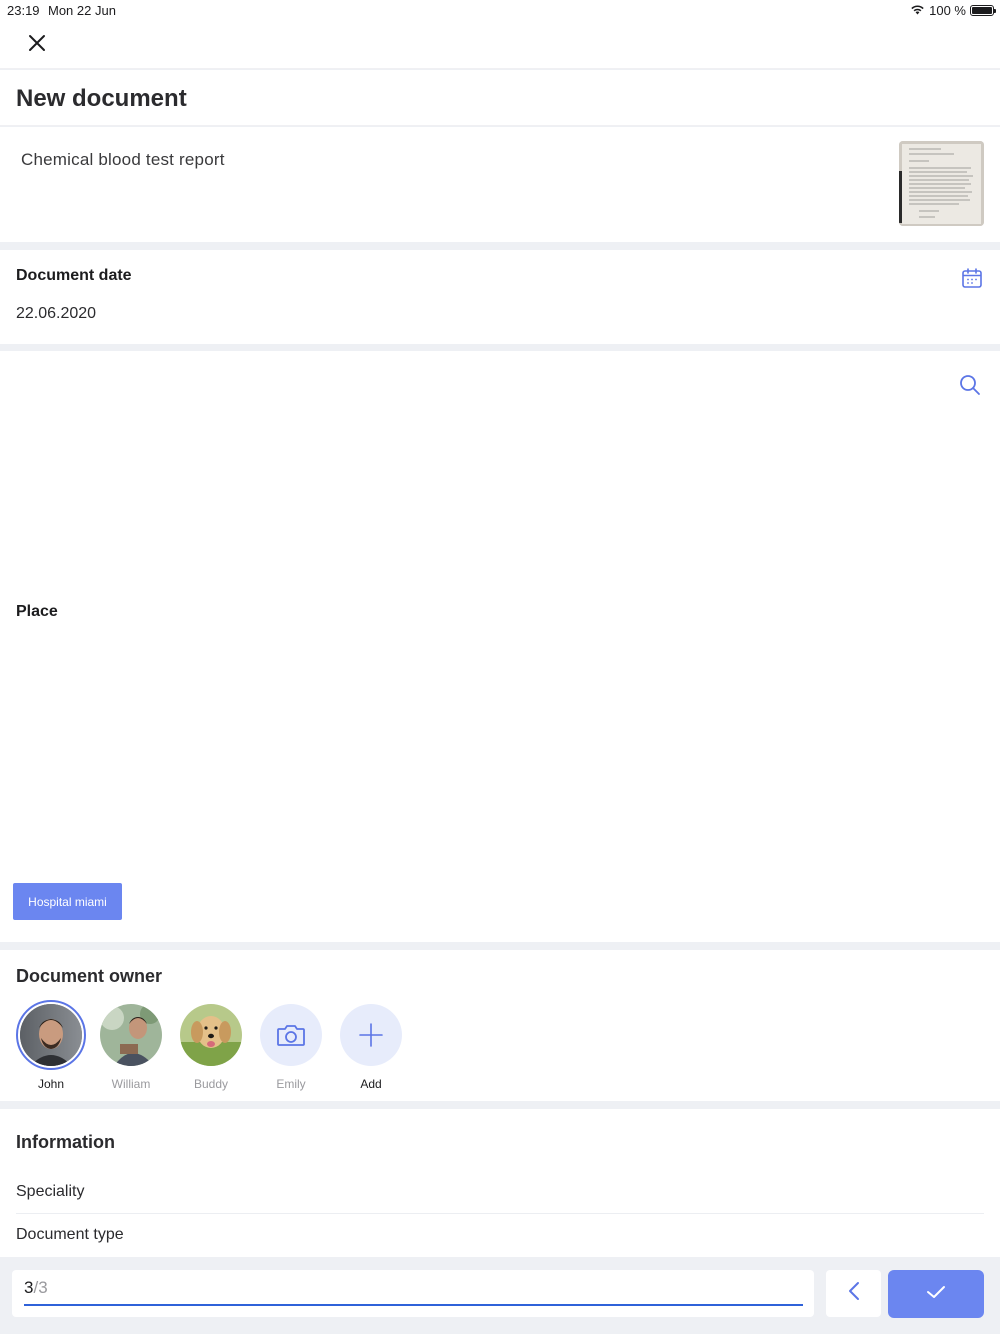 This screenshot has height=1334, width=1000. Describe the element at coordinates (371, 1035) in the screenshot. I see `plus-icon` at that location.